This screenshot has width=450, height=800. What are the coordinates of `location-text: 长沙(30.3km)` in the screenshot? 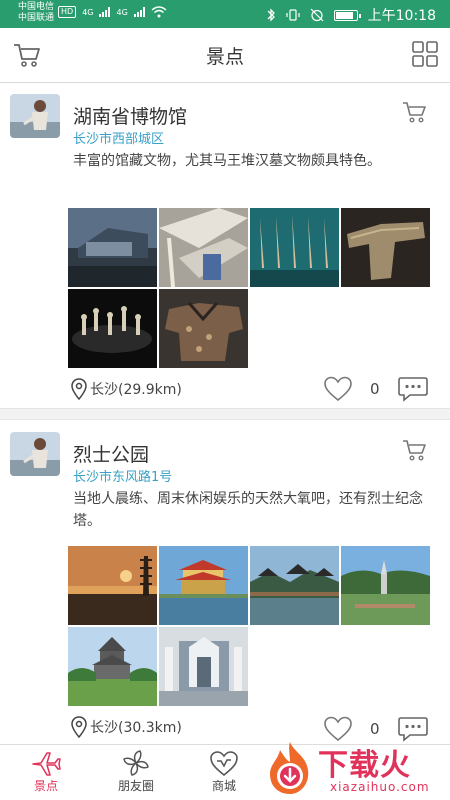 It's located at (136, 728).